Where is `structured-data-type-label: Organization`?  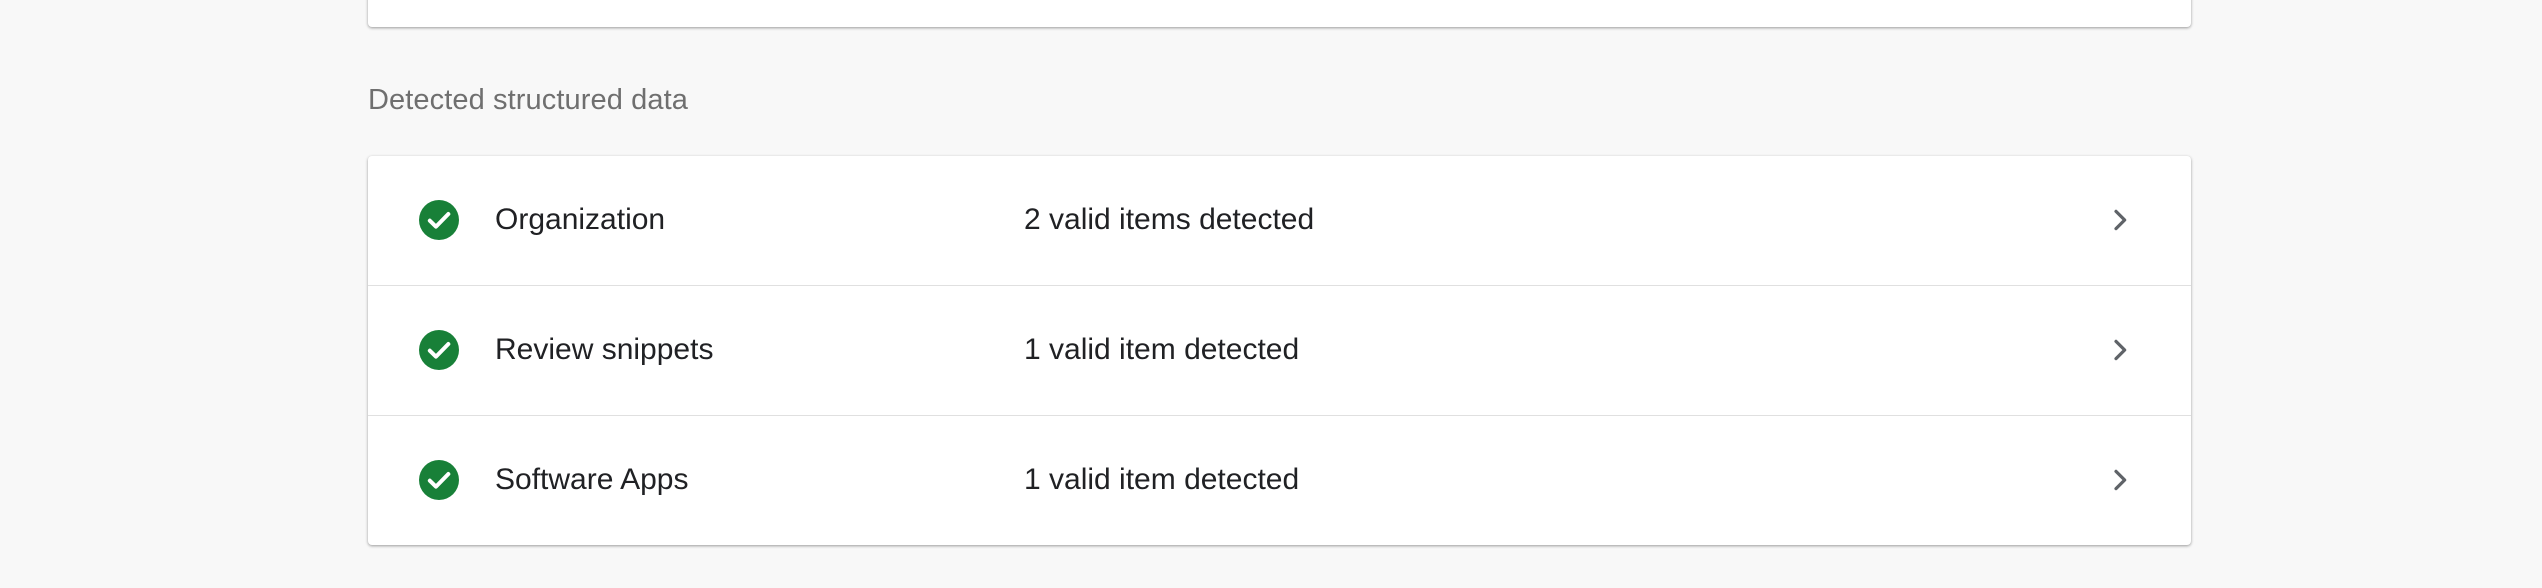 structured-data-type-label: Organization is located at coordinates (580, 219).